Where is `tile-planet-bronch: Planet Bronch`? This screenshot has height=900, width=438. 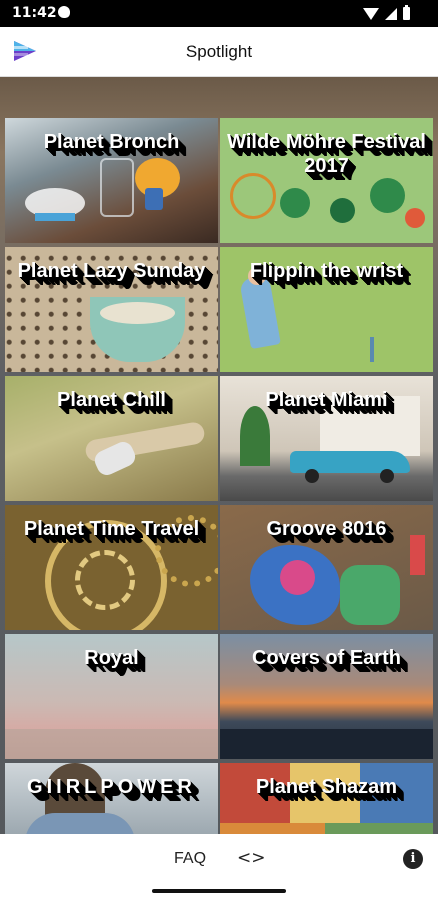
tile-planet-bronch: Planet Bronch is located at coordinates (111, 180).